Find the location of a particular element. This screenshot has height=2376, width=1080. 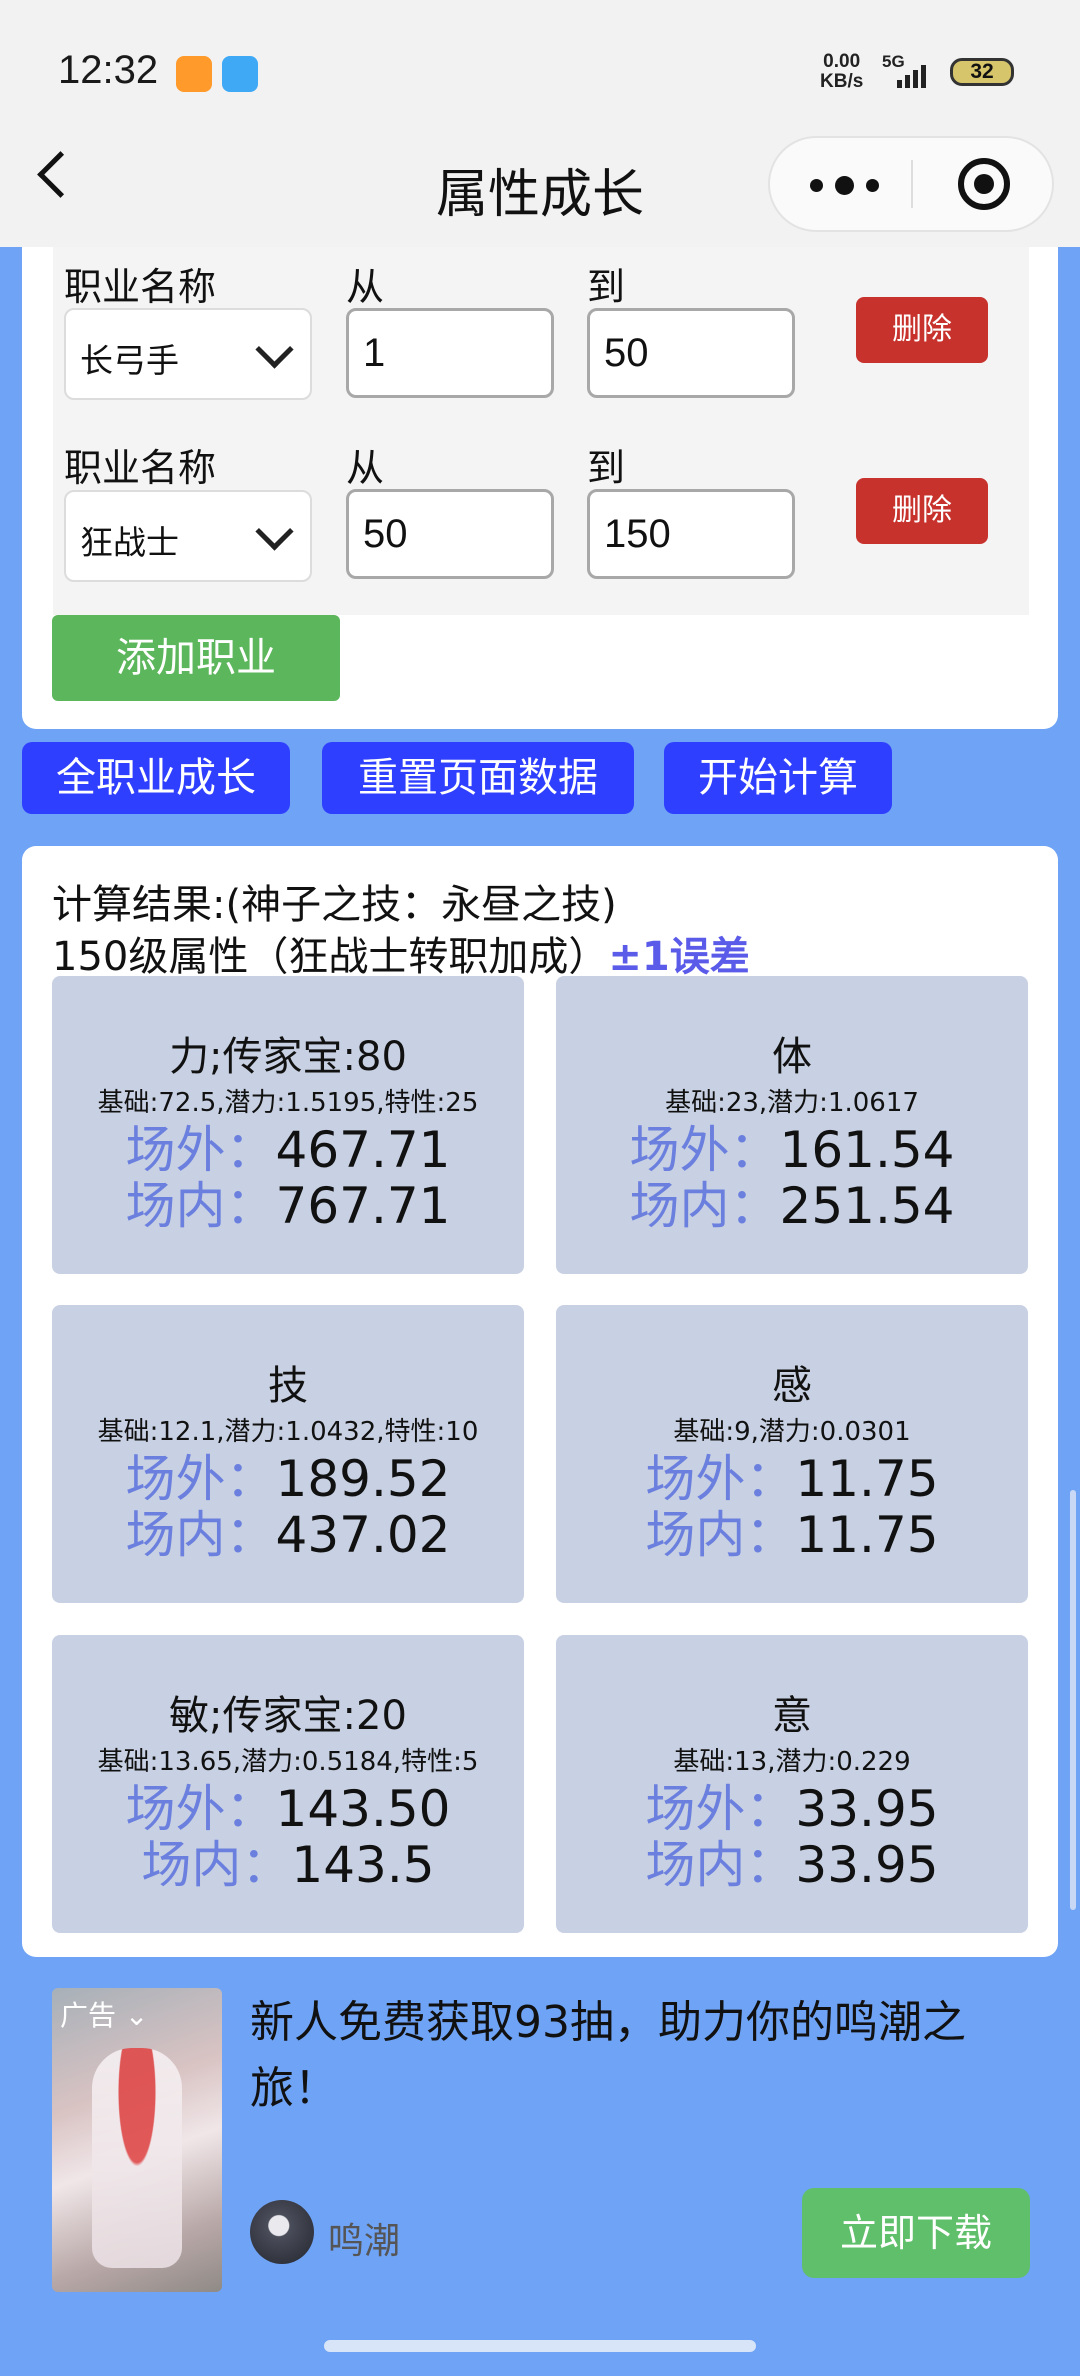

stat-title: 感 is located at coordinates (792, 1386).